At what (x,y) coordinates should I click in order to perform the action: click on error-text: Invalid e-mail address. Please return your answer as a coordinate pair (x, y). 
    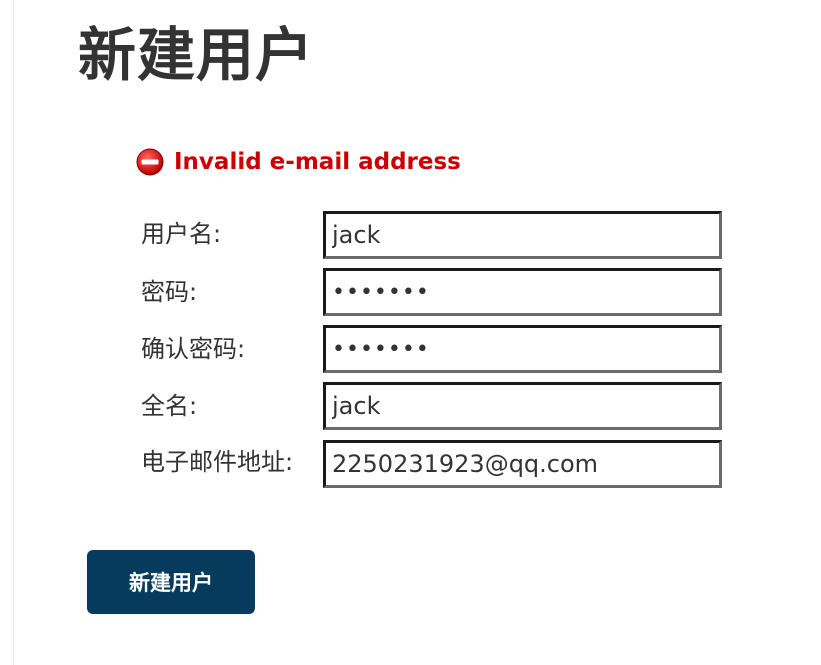
    Looking at the image, I should click on (317, 162).